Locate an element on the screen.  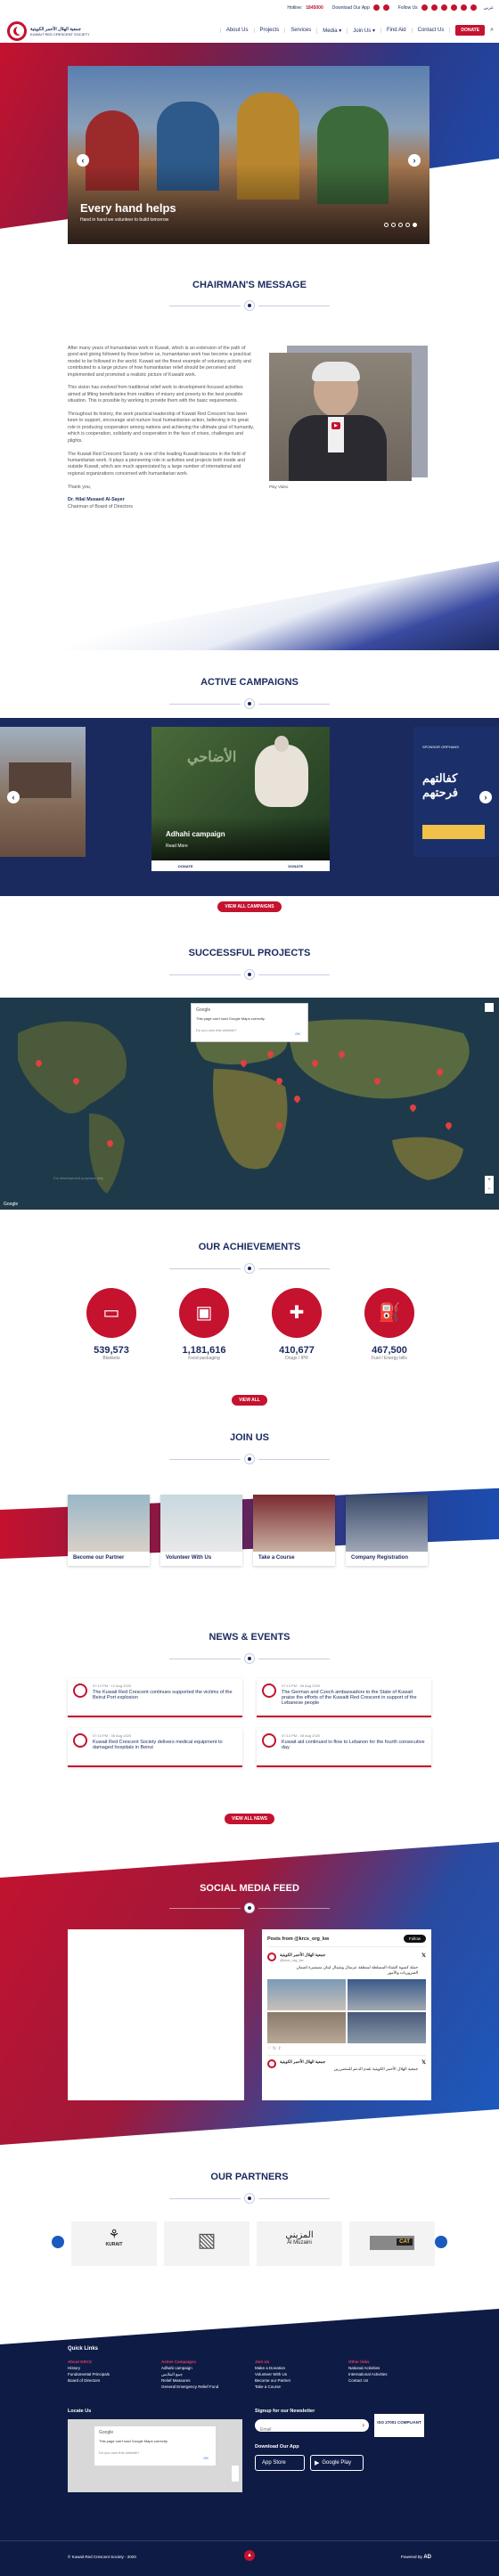
nav-services: Services is located at coordinates (300, 30).